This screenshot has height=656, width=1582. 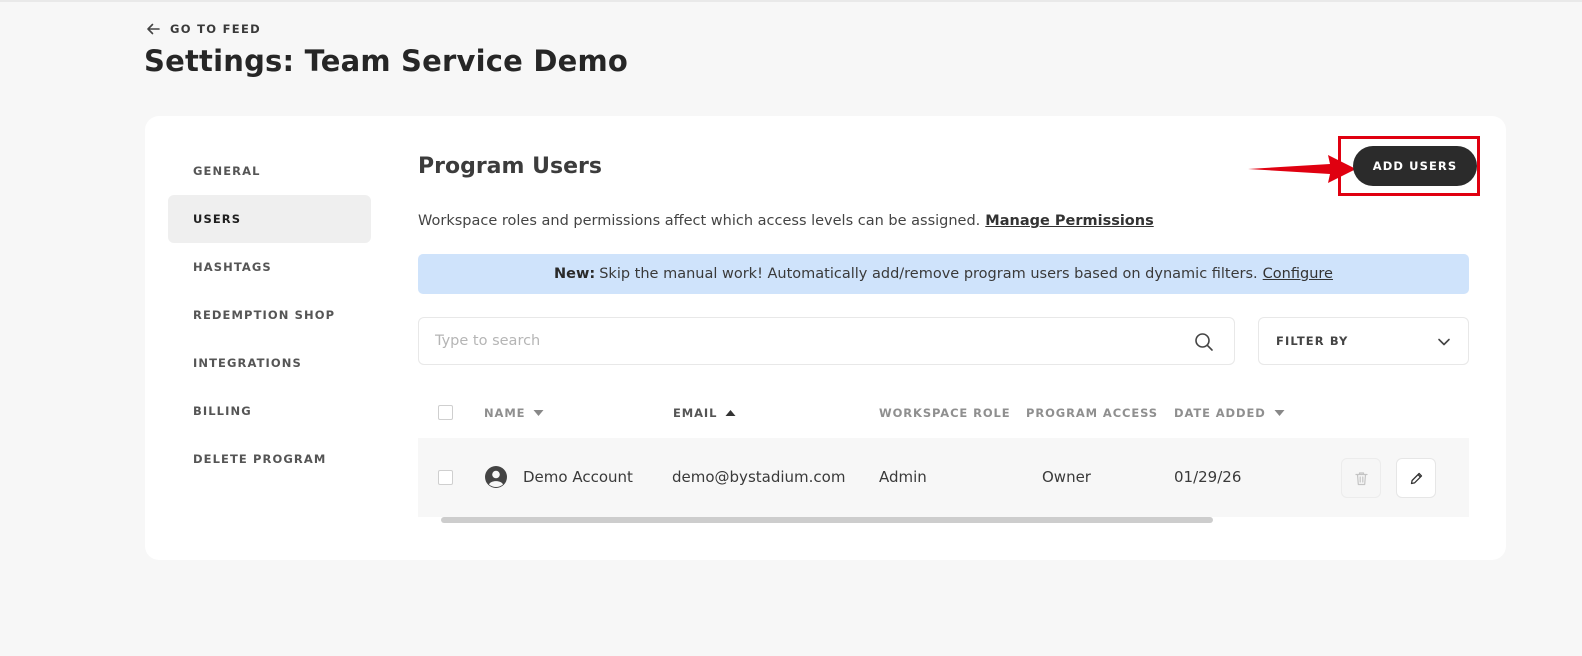 I want to click on column-header-workspace-role-label: WORKSPACE ROLE, so click(x=945, y=413).